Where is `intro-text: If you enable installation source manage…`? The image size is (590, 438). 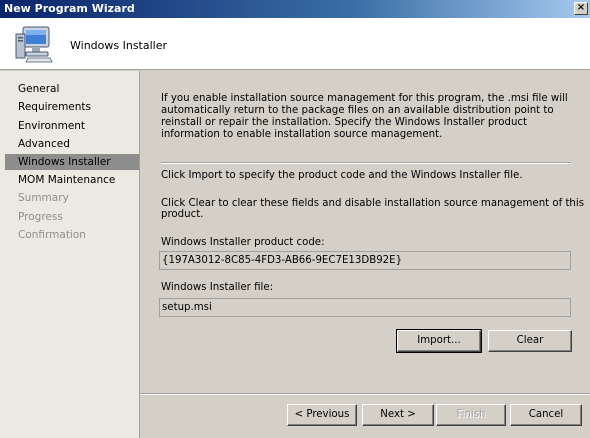
intro-text: If you enable installation source manage… is located at coordinates (364, 116).